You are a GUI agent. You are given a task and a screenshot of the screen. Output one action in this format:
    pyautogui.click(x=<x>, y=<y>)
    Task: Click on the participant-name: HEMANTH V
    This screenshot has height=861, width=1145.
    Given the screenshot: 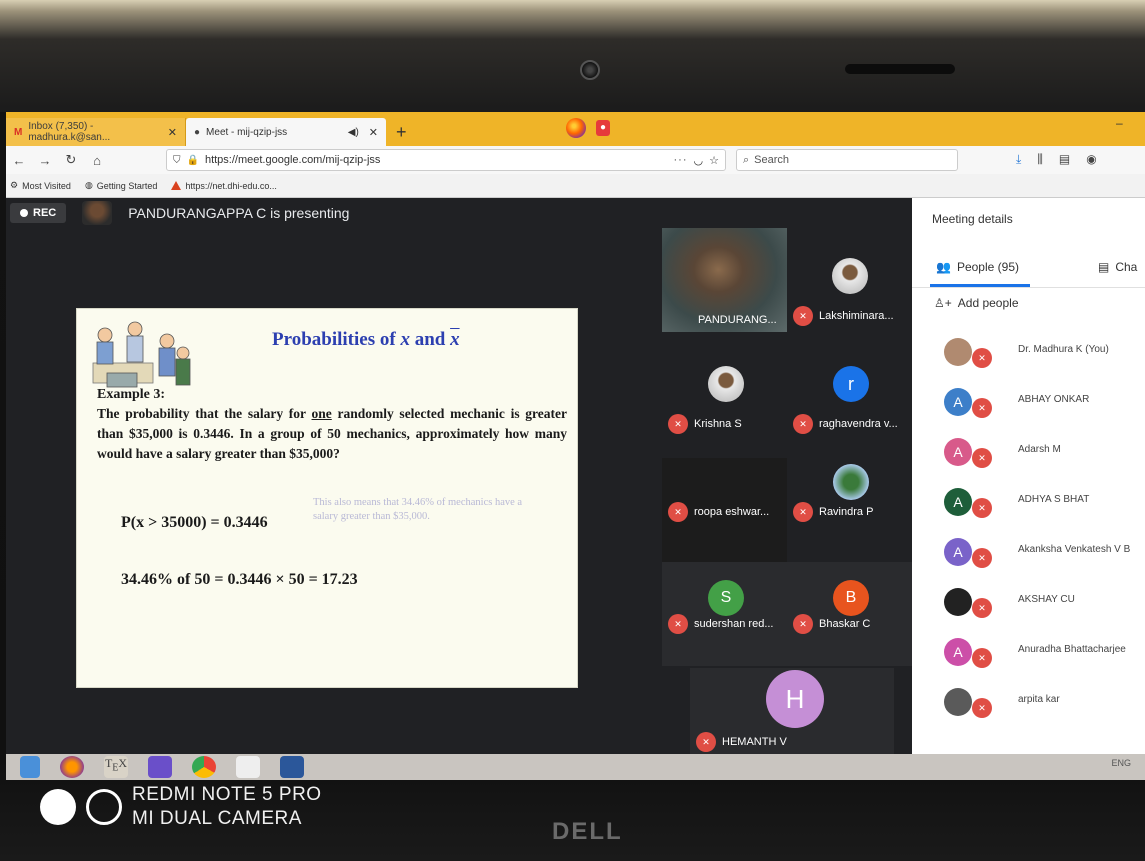 What is the action you would take?
    pyautogui.click(x=754, y=742)
    